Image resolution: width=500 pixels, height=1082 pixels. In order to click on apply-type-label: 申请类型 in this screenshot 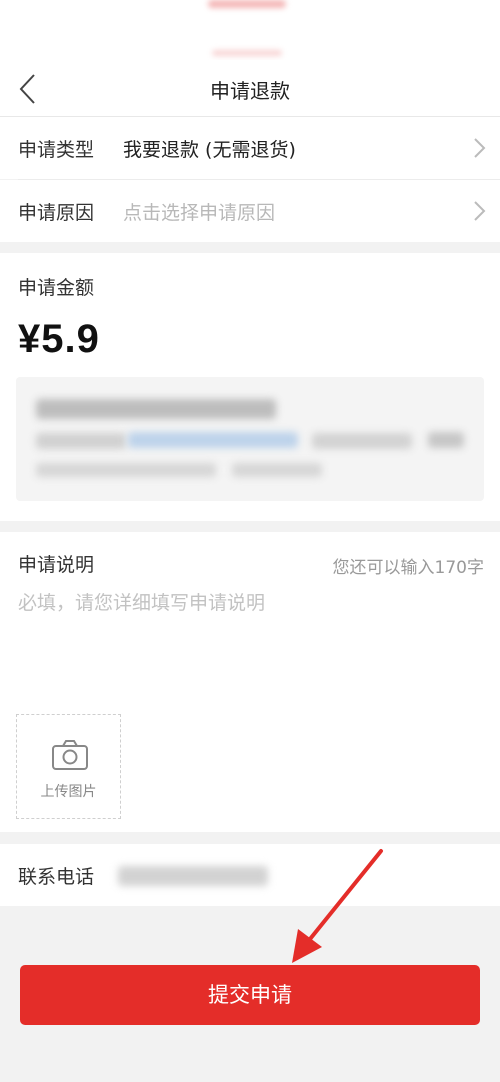, I will do `click(56, 150)`.